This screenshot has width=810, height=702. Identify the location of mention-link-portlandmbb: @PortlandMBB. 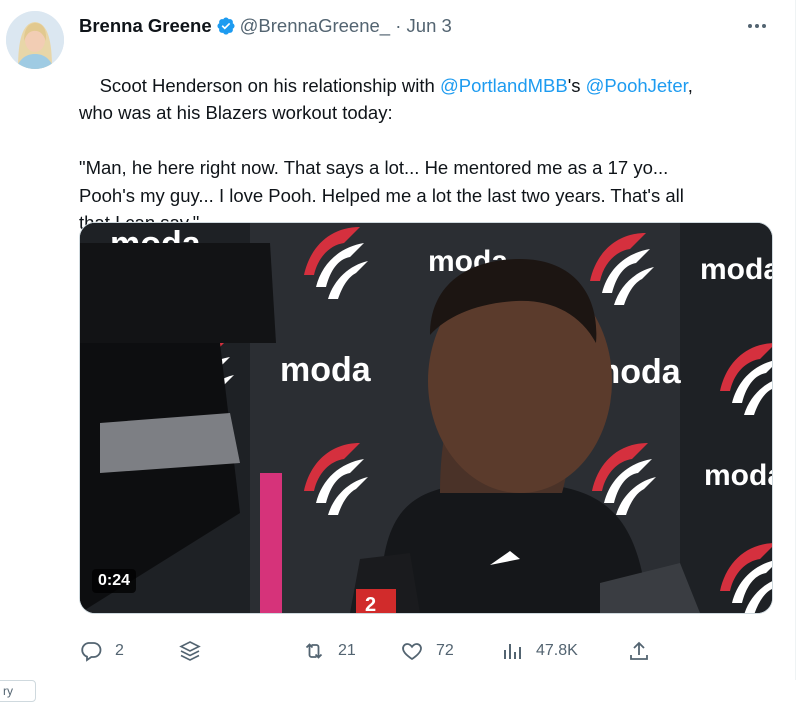
(504, 85).